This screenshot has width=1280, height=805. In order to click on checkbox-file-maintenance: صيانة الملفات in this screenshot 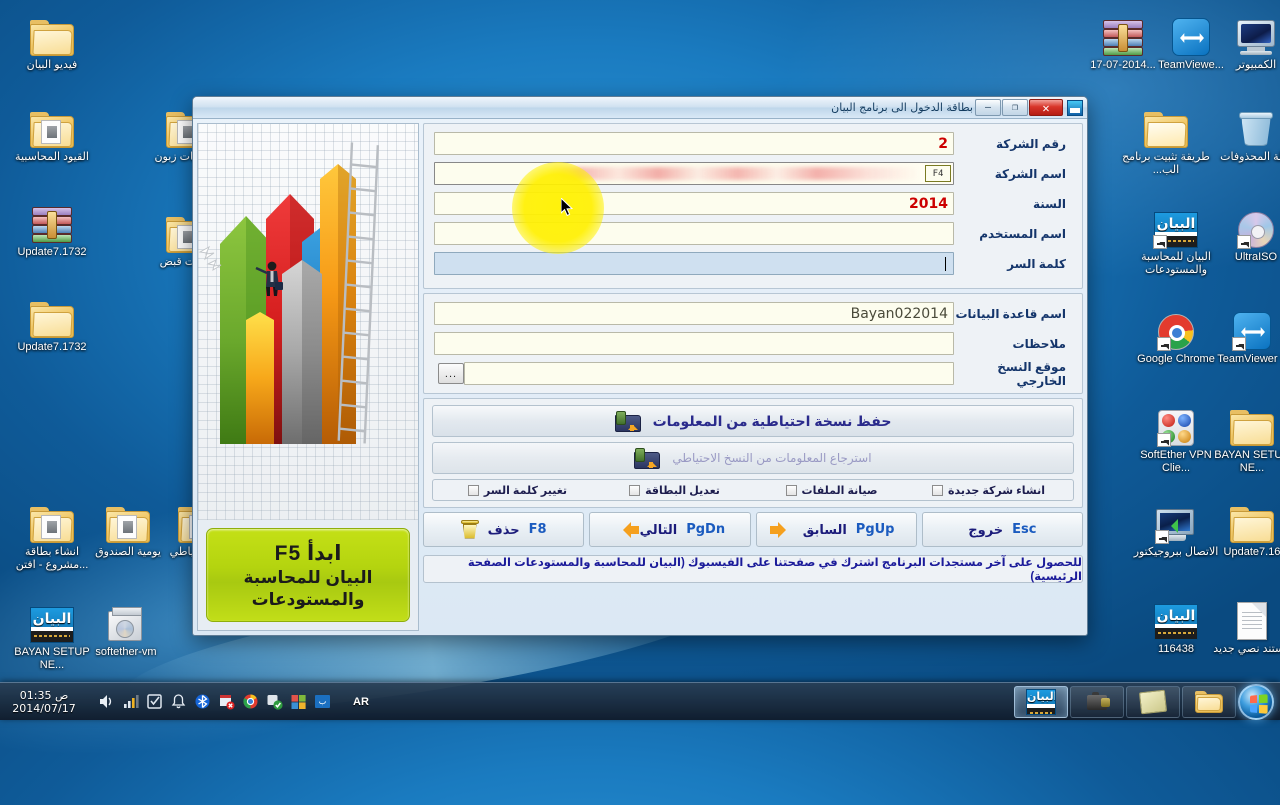, I will do `click(831, 490)`.